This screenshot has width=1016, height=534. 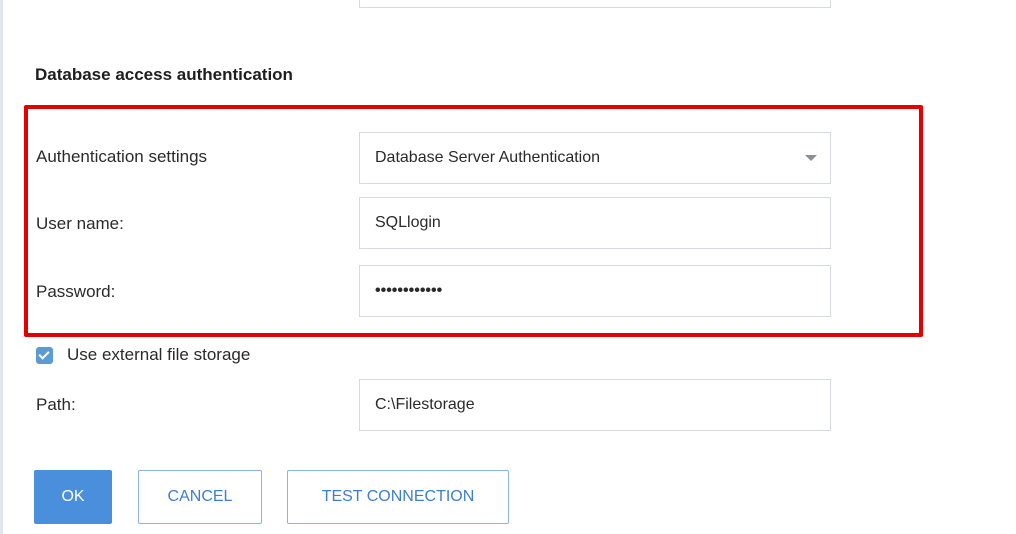 I want to click on username-value: SQLlogin, so click(x=408, y=222).